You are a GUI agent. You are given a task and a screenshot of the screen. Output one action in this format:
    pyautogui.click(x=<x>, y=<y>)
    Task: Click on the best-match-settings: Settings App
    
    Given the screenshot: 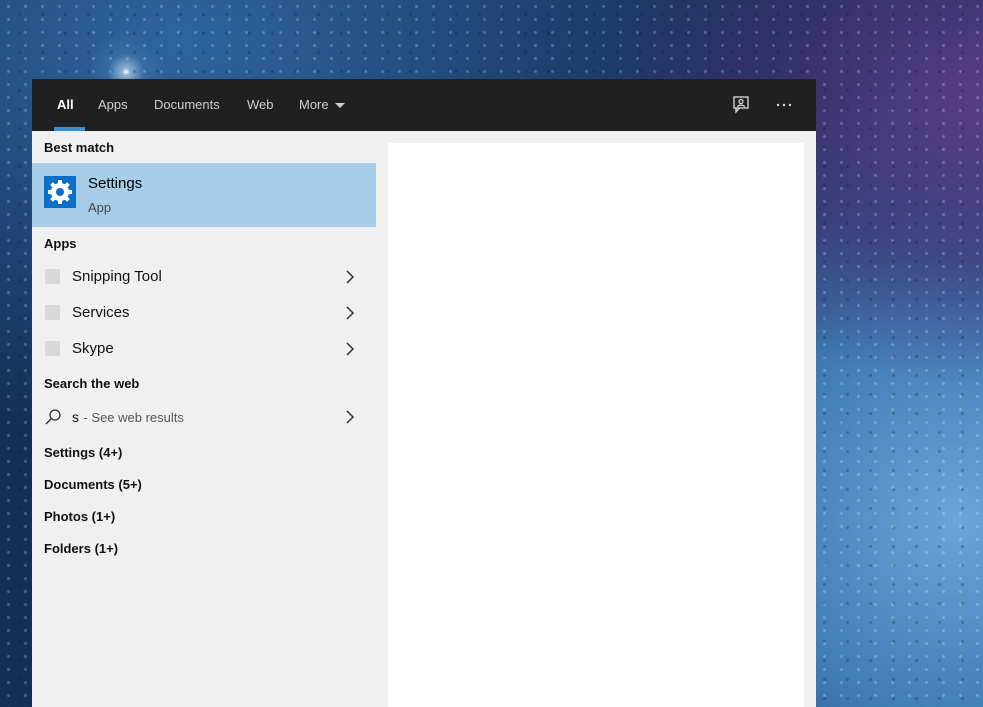 What is the action you would take?
    pyautogui.click(x=204, y=195)
    